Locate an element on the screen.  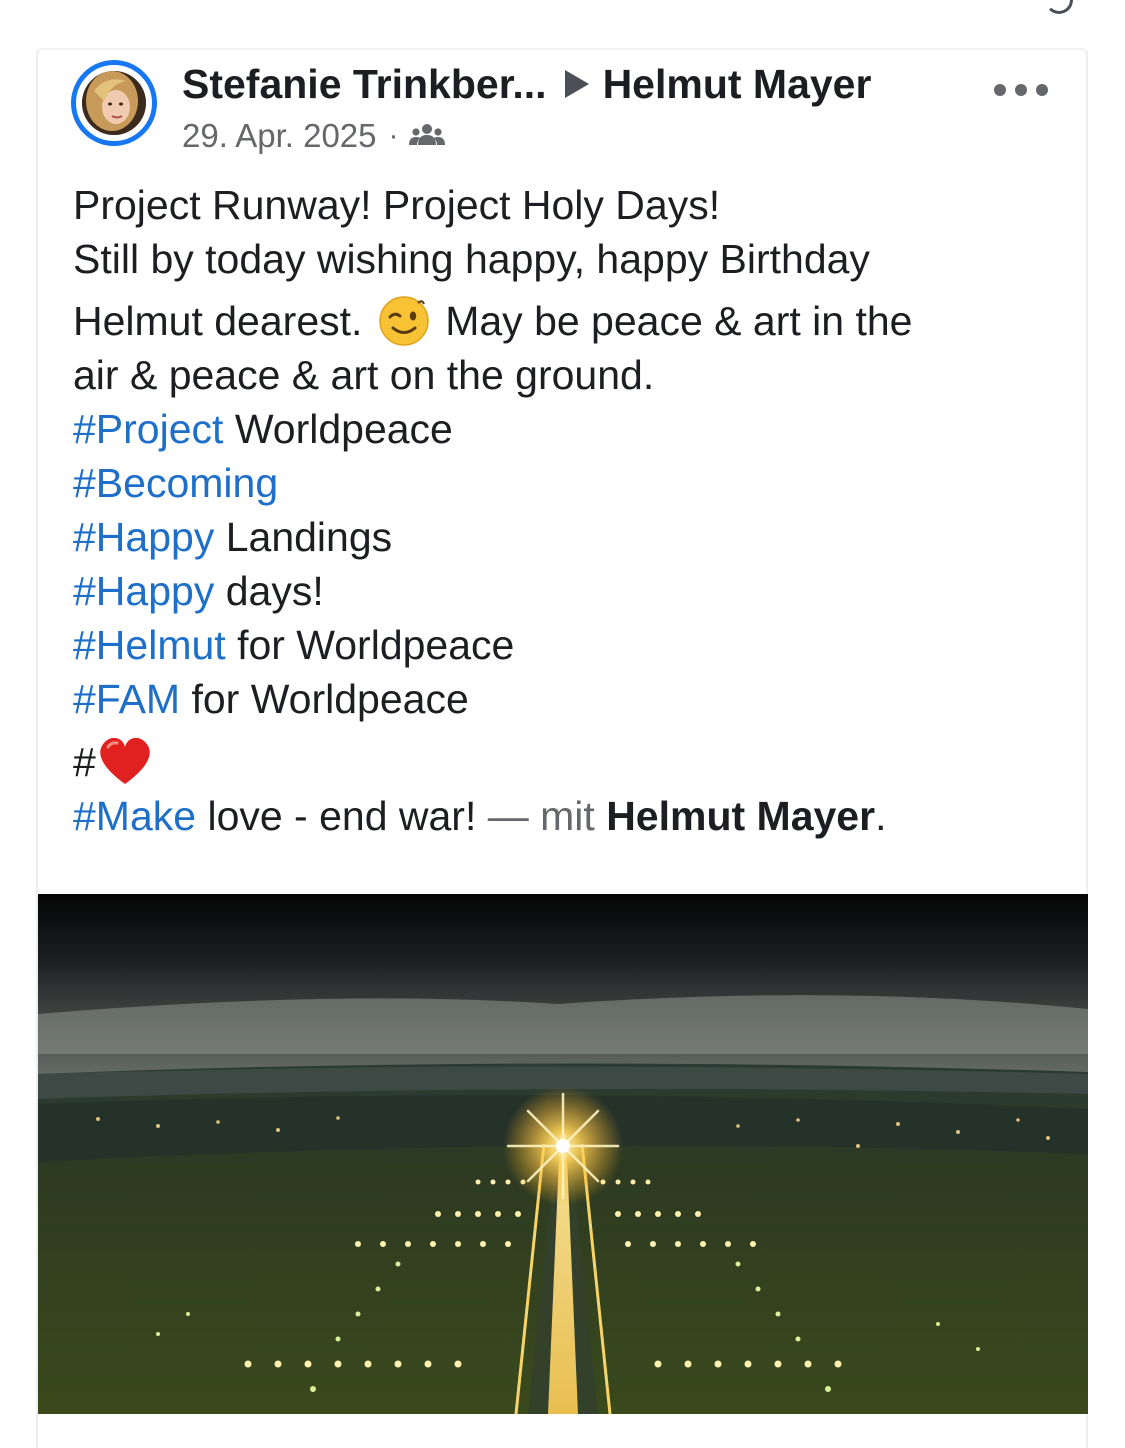
post-meta: 29. Apr. 2025 · is located at coordinates (313, 136).